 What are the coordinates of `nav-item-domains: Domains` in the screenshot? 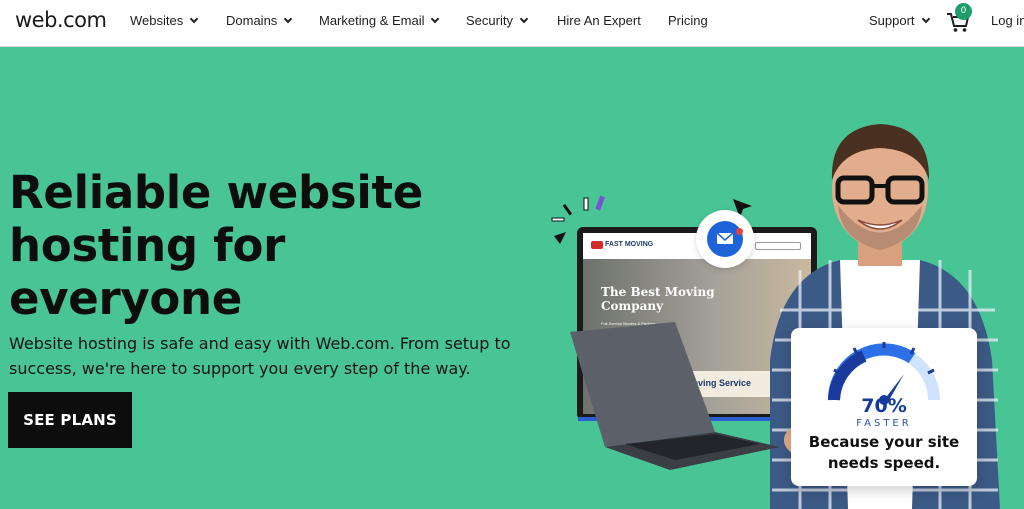 It's located at (259, 20).